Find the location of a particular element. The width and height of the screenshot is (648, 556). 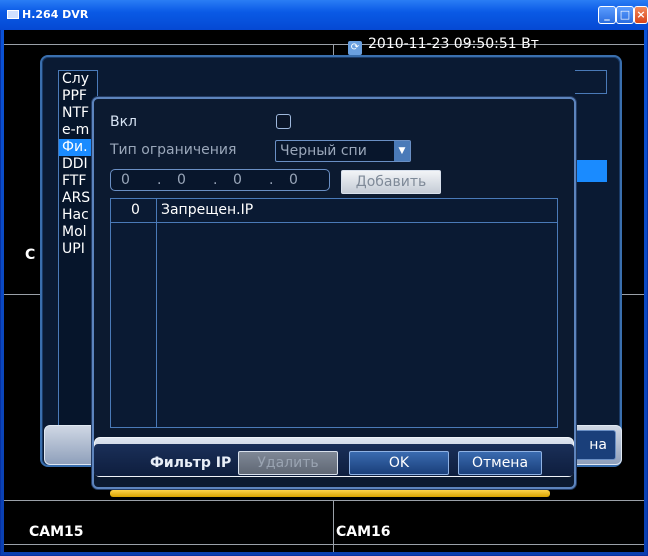

cancel-button: Отмена is located at coordinates (500, 463).